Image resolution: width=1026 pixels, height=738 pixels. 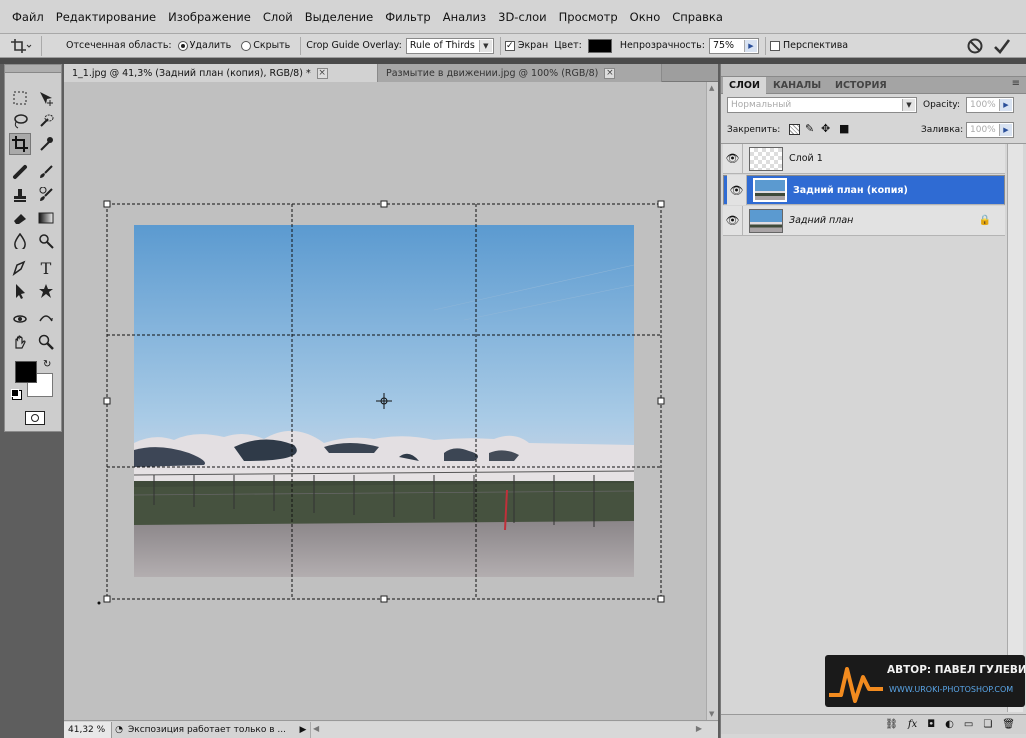 I want to click on panel-header, so click(x=873, y=70).